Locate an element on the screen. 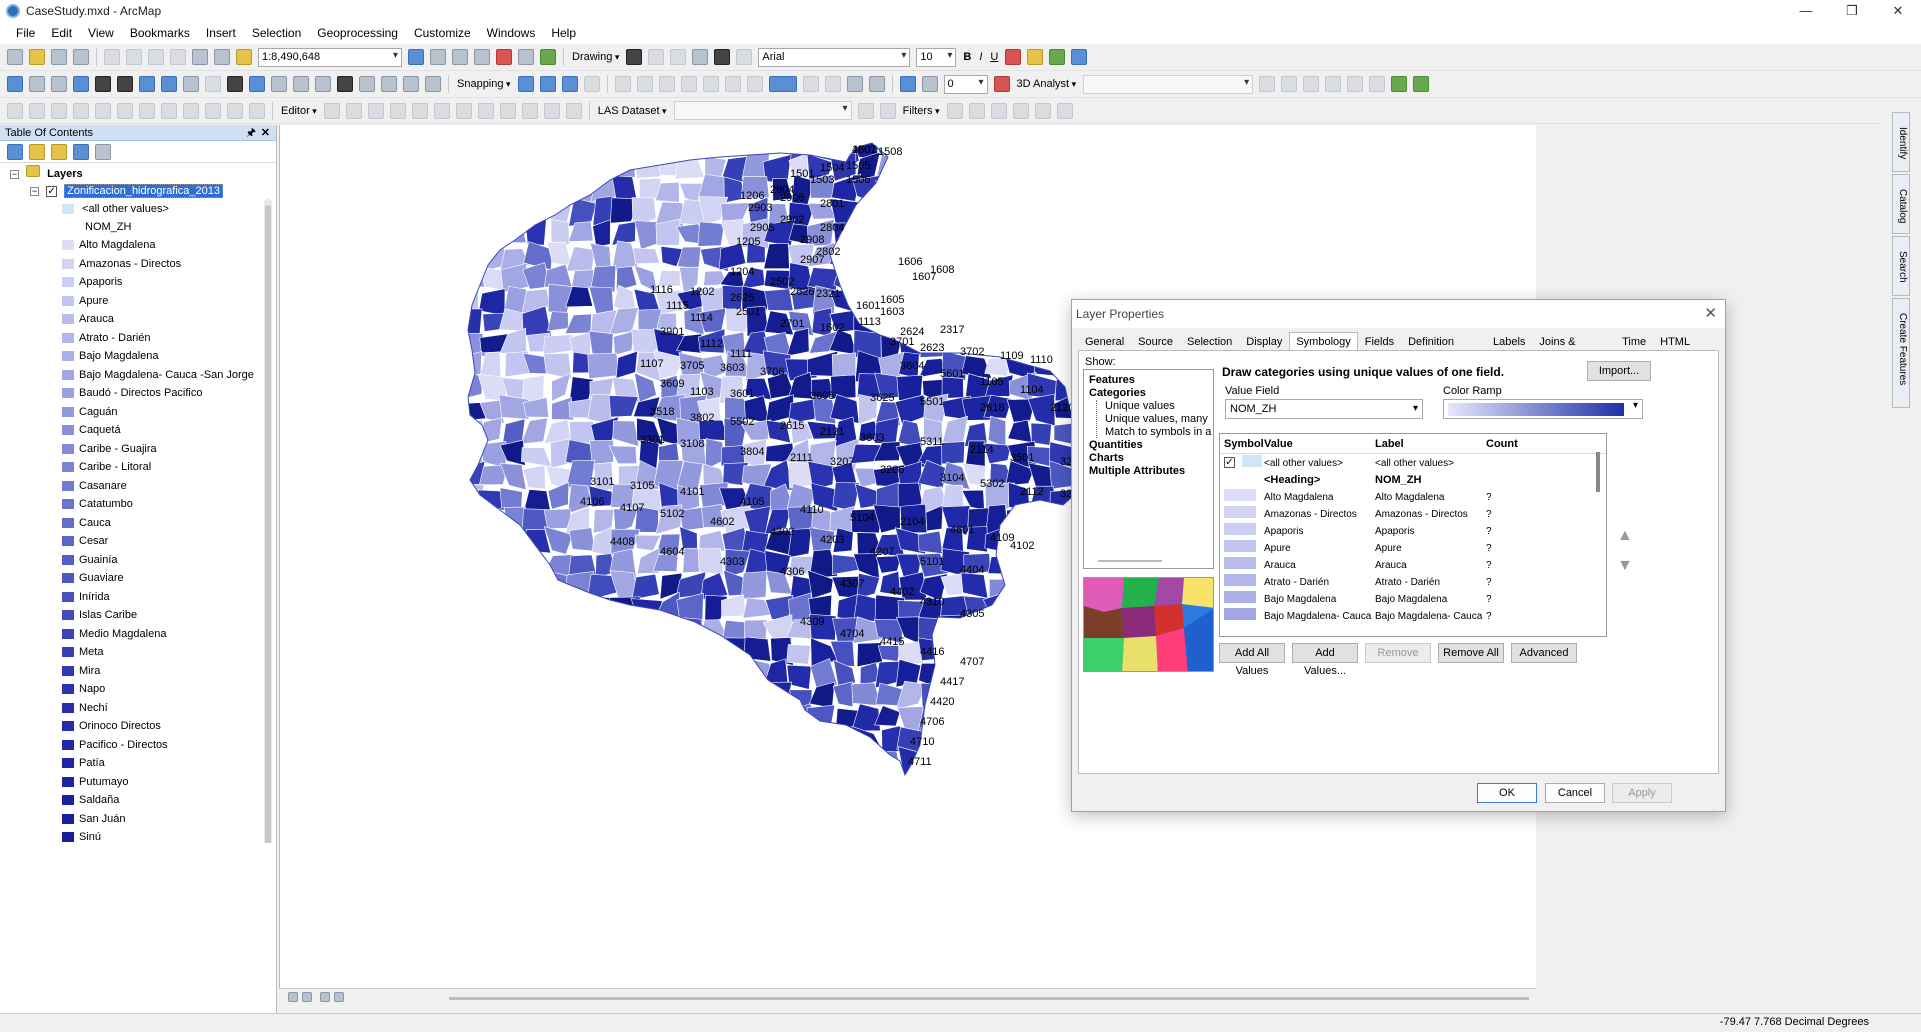 This screenshot has width=1921, height=1032. trace-icon is located at coordinates (397, 110).